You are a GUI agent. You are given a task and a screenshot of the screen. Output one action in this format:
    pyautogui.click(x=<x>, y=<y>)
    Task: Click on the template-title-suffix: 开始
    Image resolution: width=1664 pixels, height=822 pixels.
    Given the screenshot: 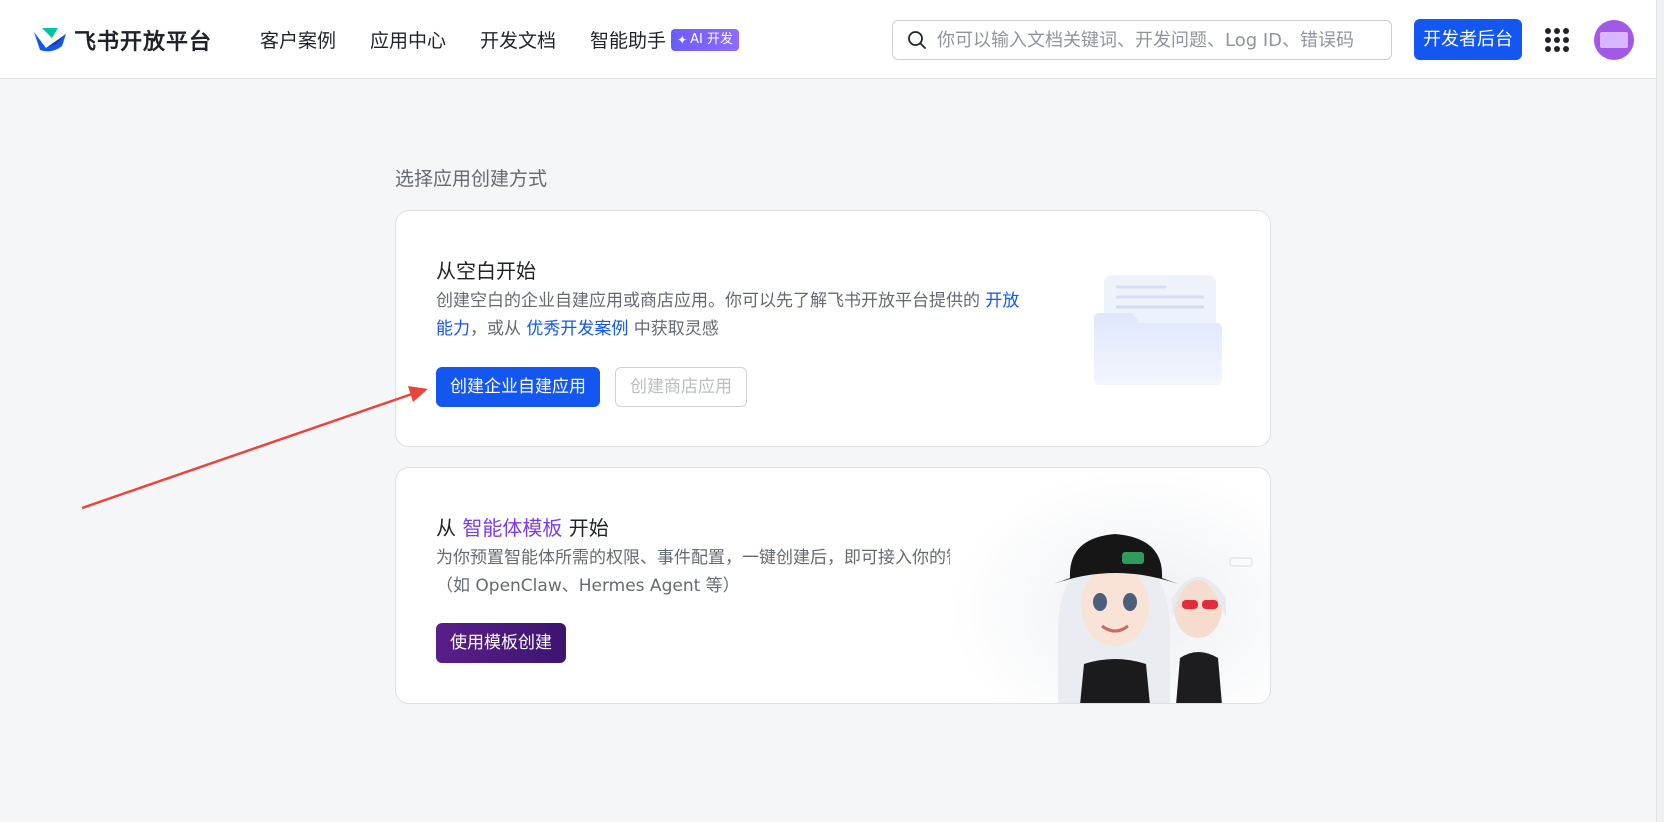 What is the action you would take?
    pyautogui.click(x=585, y=528)
    